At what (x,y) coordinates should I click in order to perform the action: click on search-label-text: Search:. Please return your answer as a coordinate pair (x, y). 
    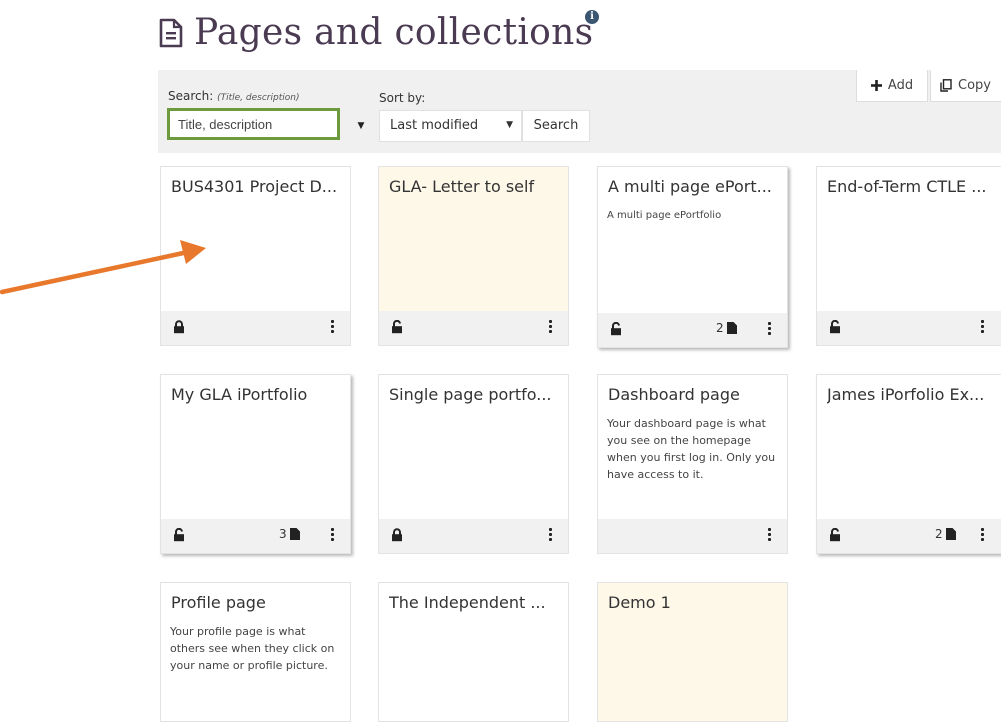
    Looking at the image, I should click on (191, 96).